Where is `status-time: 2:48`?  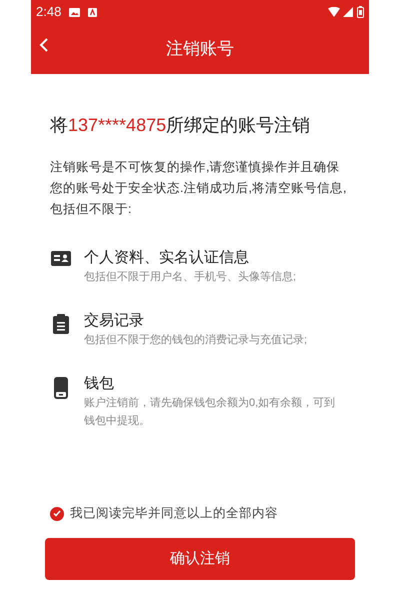
status-time: 2:48 is located at coordinates (49, 12).